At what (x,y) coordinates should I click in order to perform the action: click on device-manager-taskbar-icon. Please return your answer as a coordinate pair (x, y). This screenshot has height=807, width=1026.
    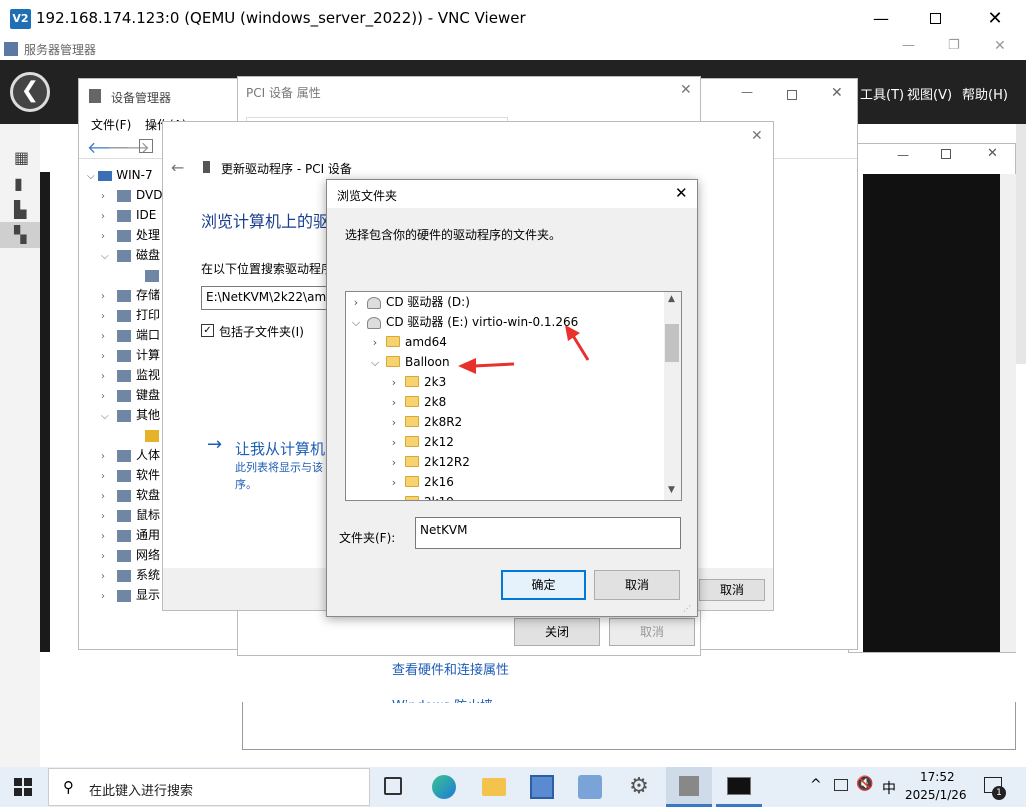
    Looking at the image, I should click on (689, 786).